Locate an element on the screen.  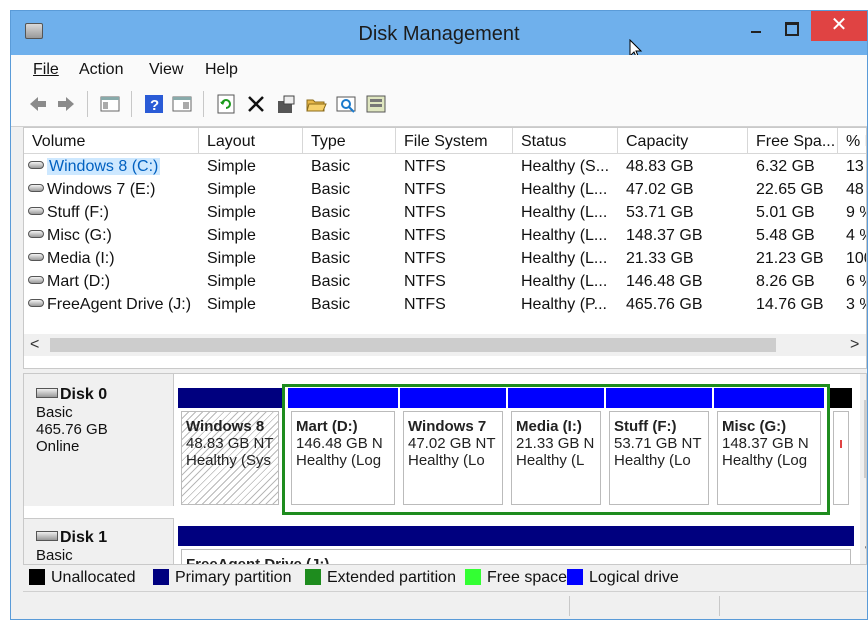
maximize-button is located at coordinates (790, 28).